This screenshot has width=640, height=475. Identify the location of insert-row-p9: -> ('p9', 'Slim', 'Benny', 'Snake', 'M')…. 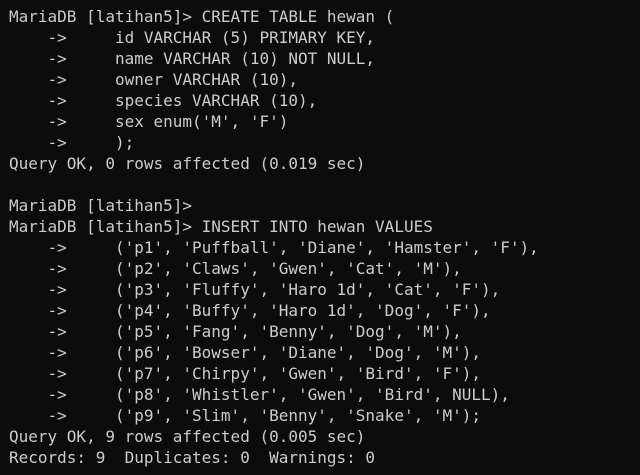
(245, 415).